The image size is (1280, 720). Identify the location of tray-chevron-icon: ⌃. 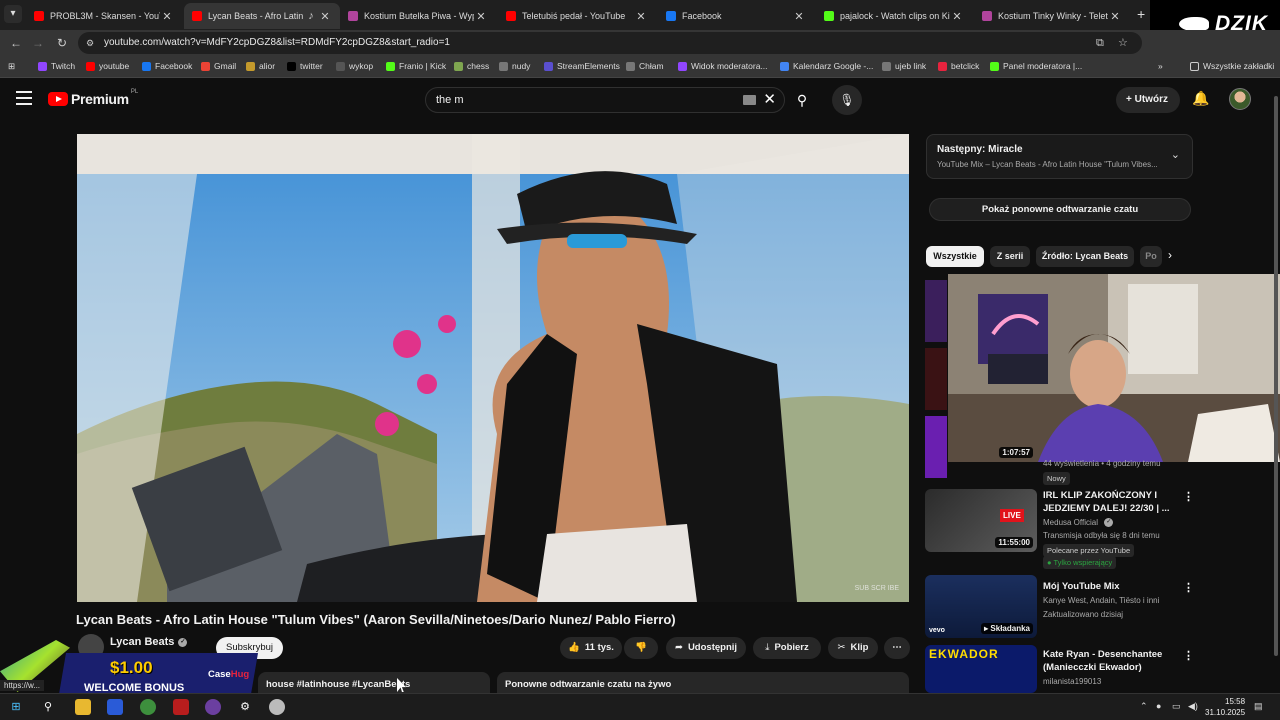
(1144, 706).